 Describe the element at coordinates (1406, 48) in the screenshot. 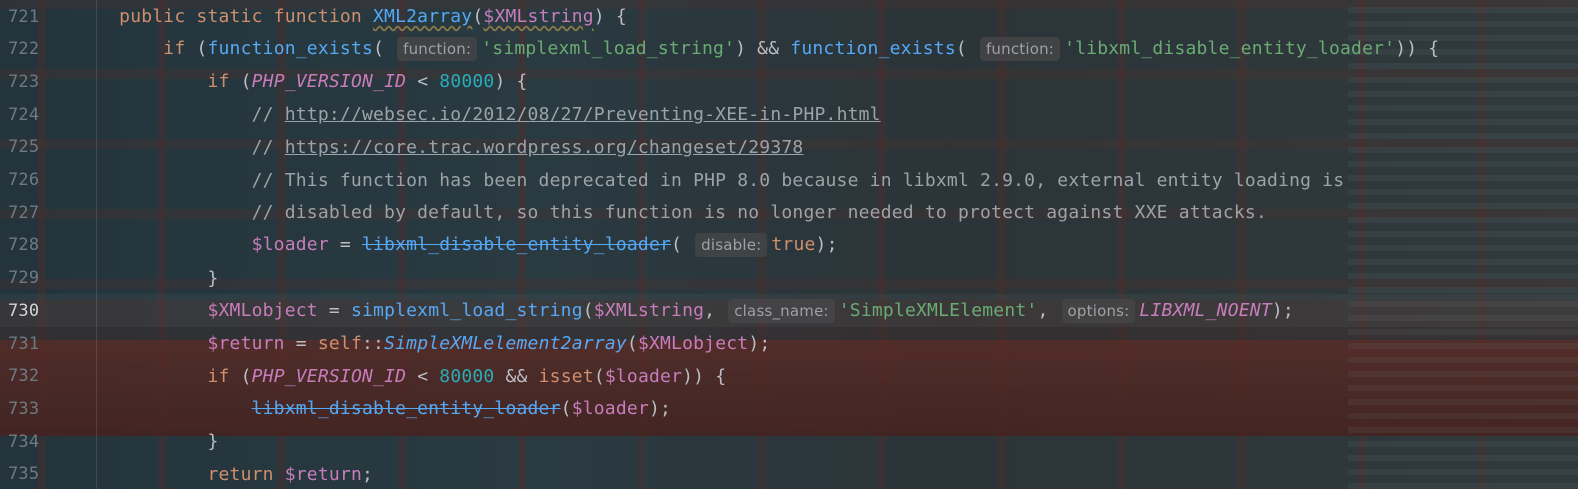

I see `code-token: ))` at that location.